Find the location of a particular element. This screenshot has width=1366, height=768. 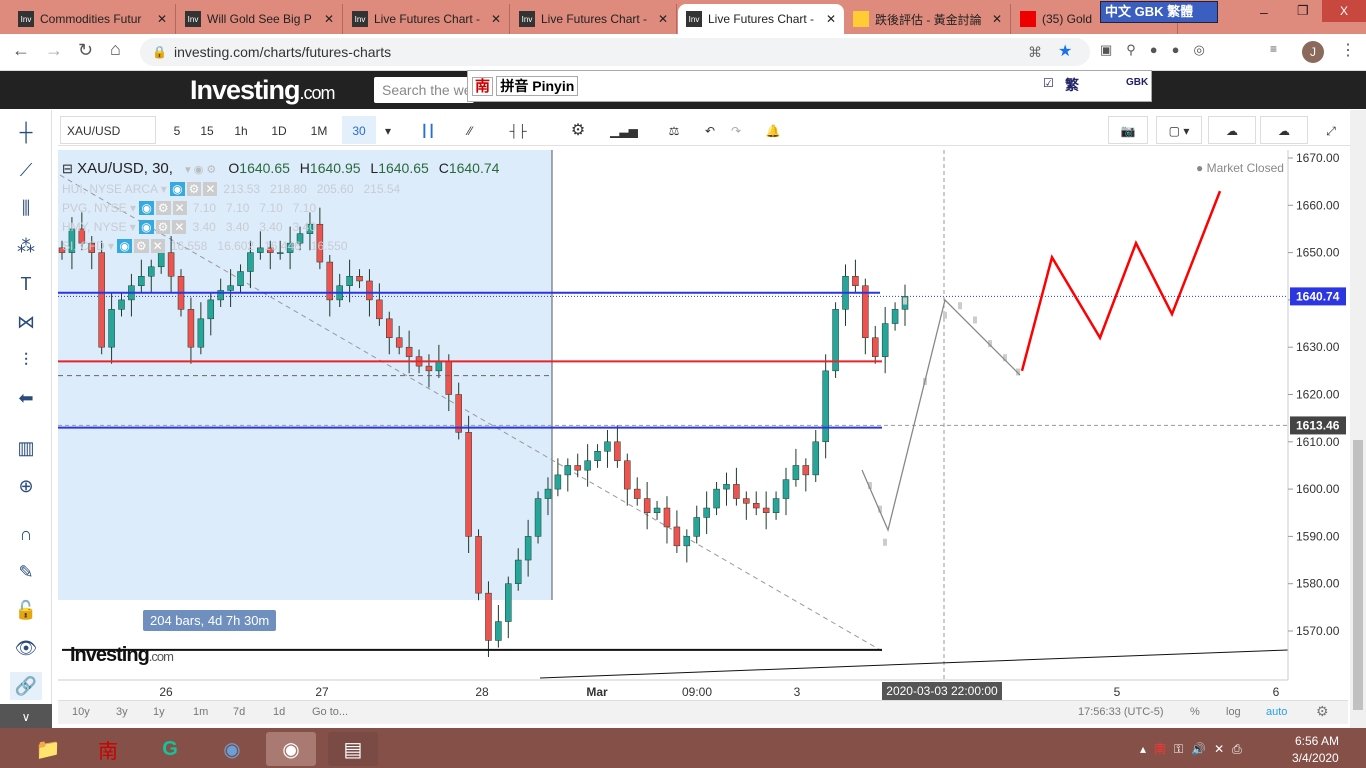

range-7d: 7d is located at coordinates (239, 712).